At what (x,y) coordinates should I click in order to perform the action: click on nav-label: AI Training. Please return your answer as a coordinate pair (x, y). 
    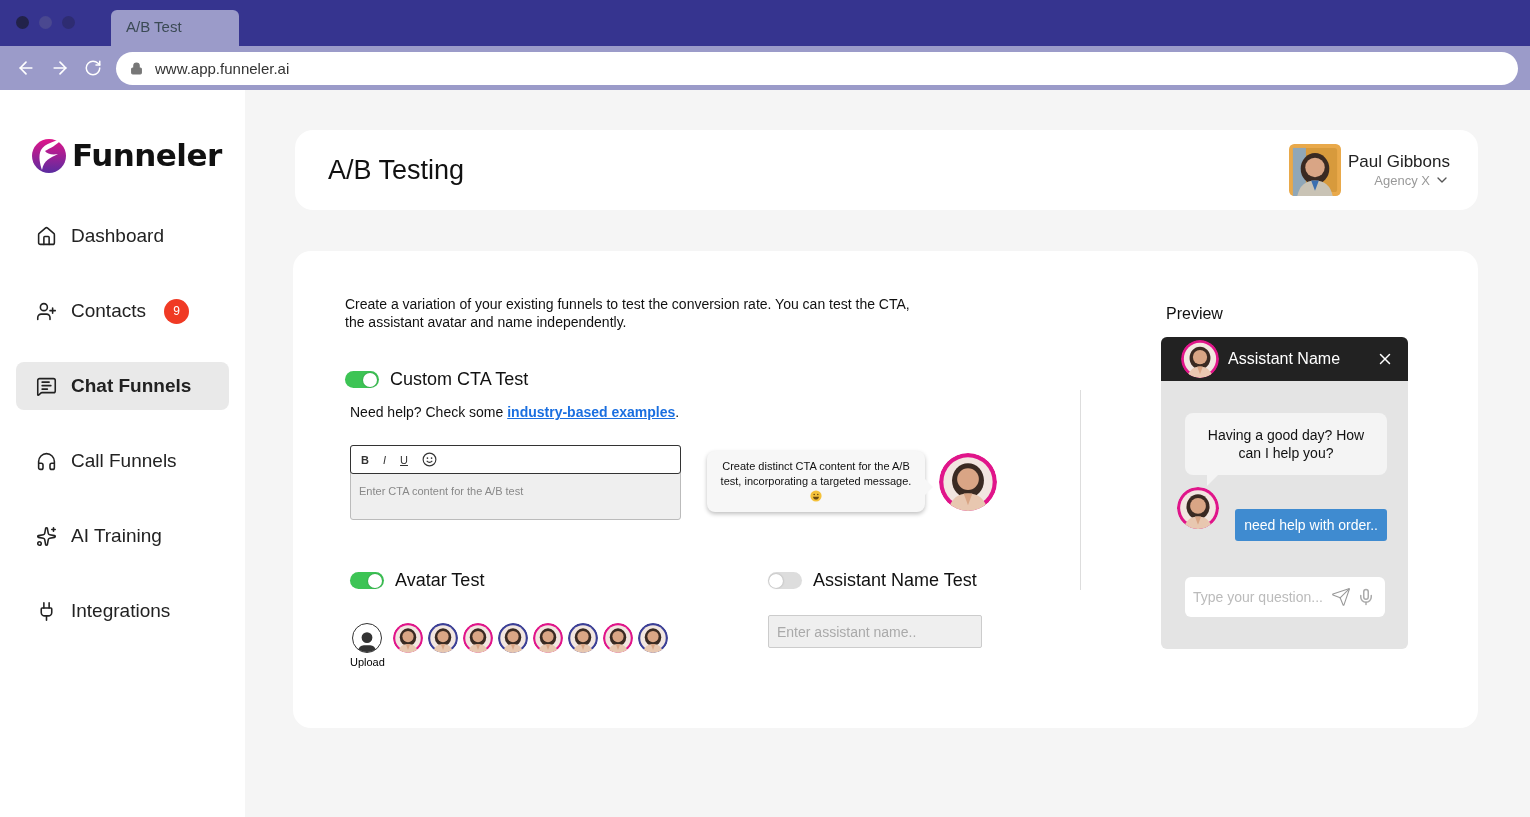
    Looking at the image, I should click on (116, 536).